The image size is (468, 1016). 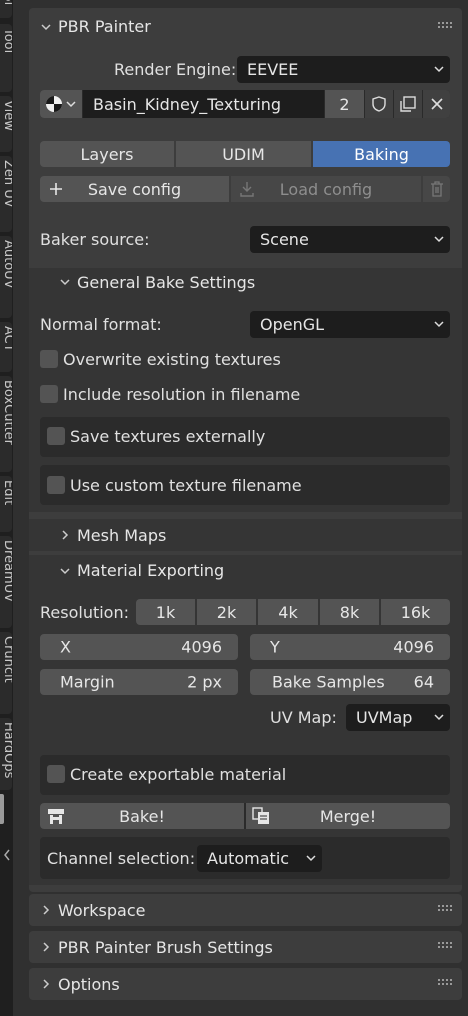 What do you see at coordinates (348, 816) in the screenshot?
I see `merge-button: Merge!` at bounding box center [348, 816].